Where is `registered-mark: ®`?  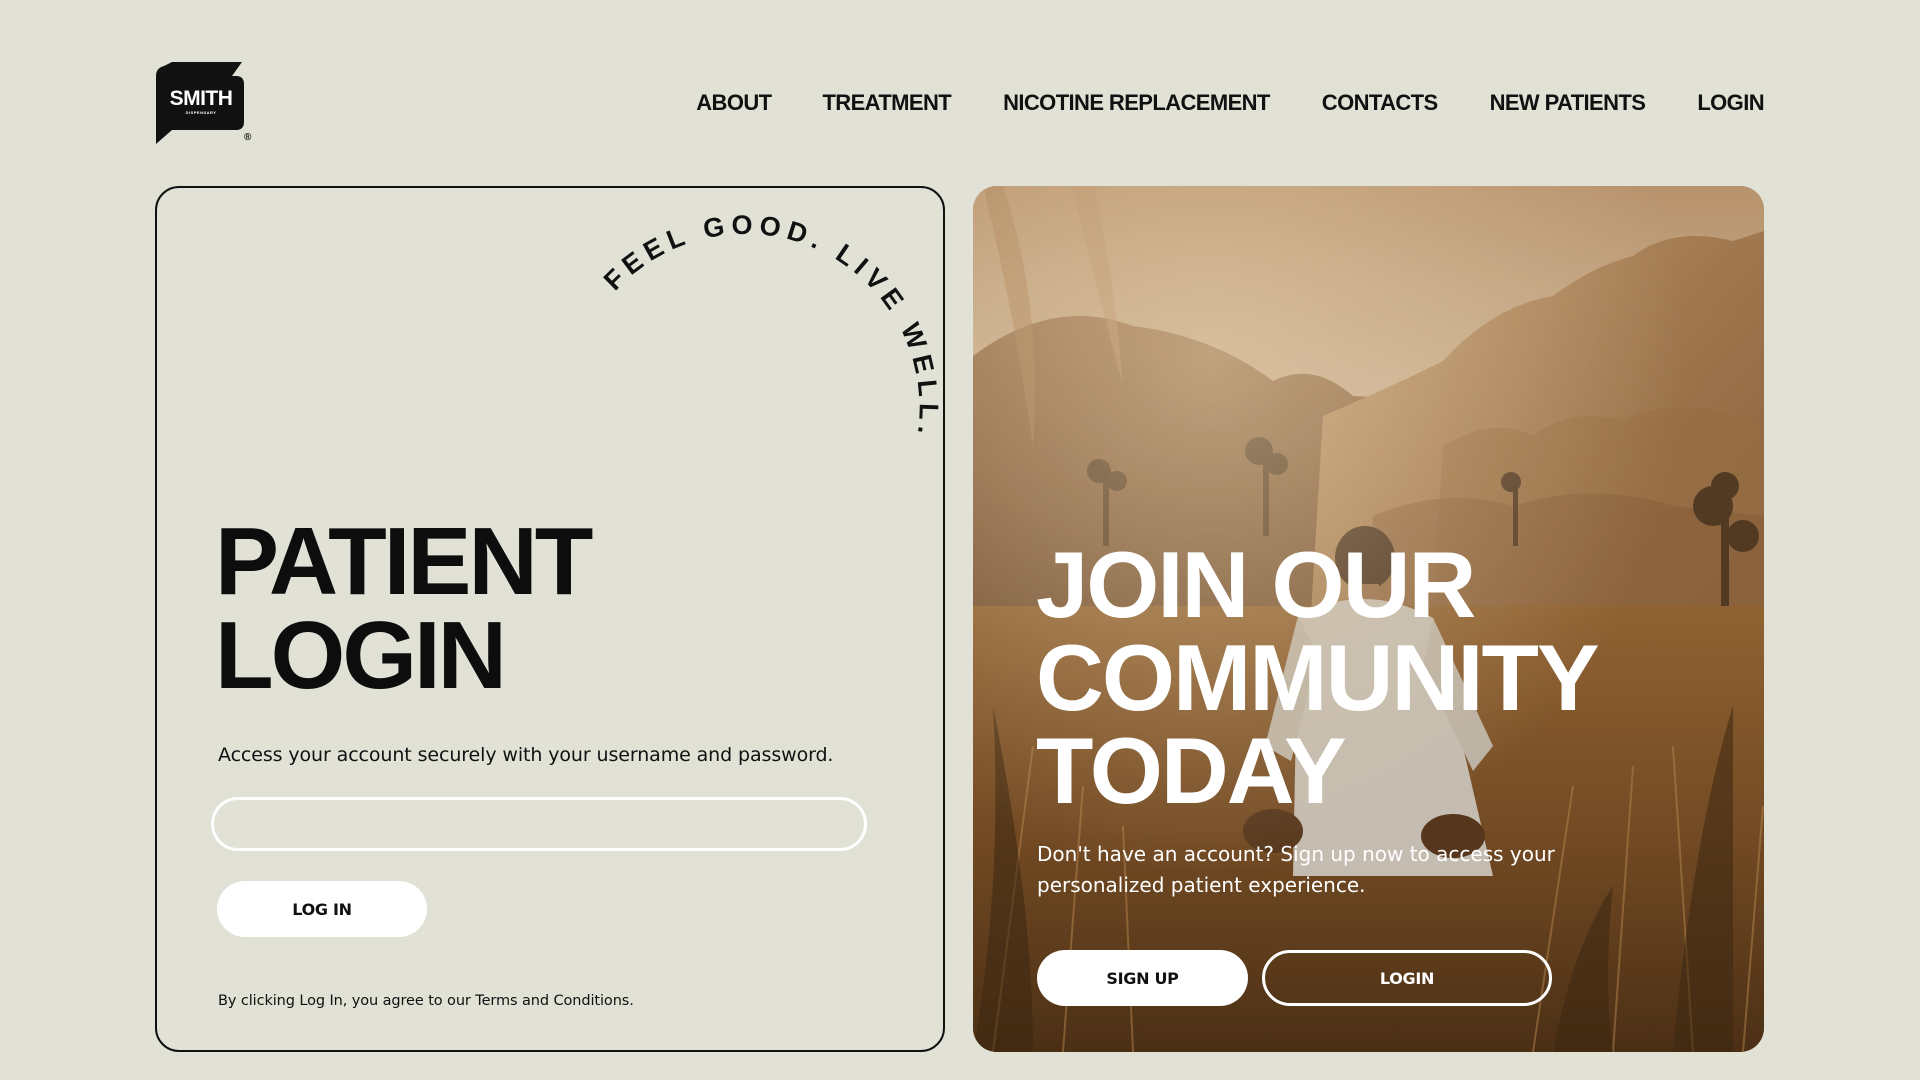 registered-mark: ® is located at coordinates (248, 137).